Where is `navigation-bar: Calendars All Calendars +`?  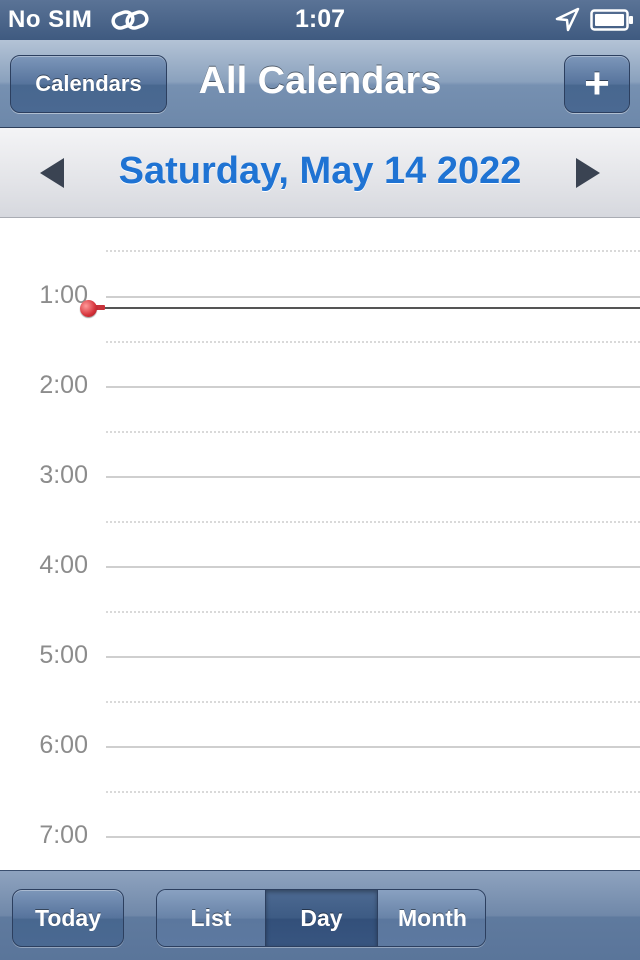
navigation-bar: Calendars All Calendars + is located at coordinates (320, 84).